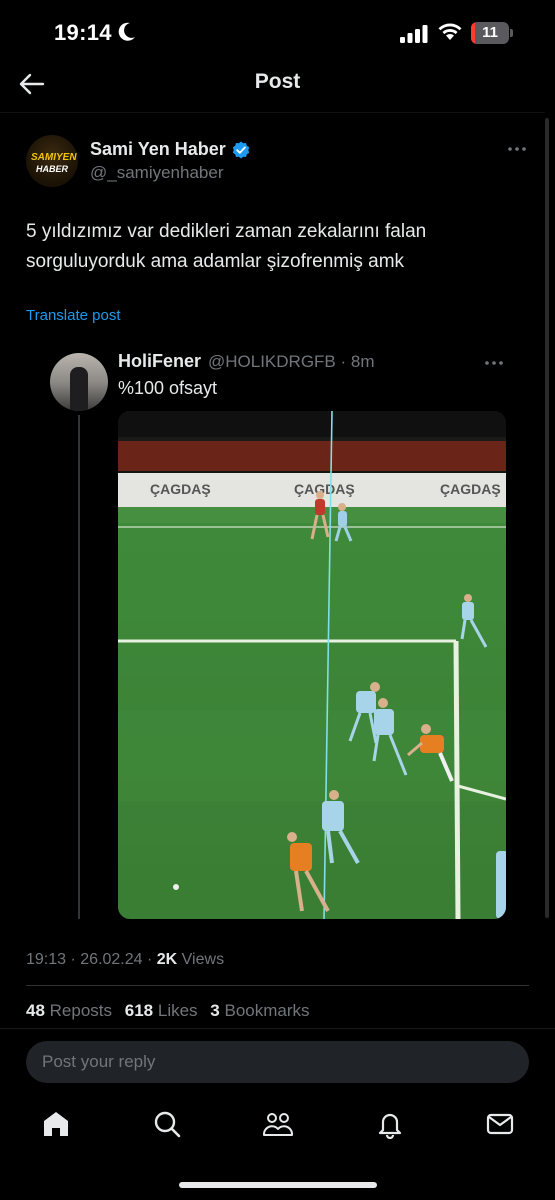  What do you see at coordinates (277, 1062) in the screenshot?
I see `reply-input: Post your reply` at bounding box center [277, 1062].